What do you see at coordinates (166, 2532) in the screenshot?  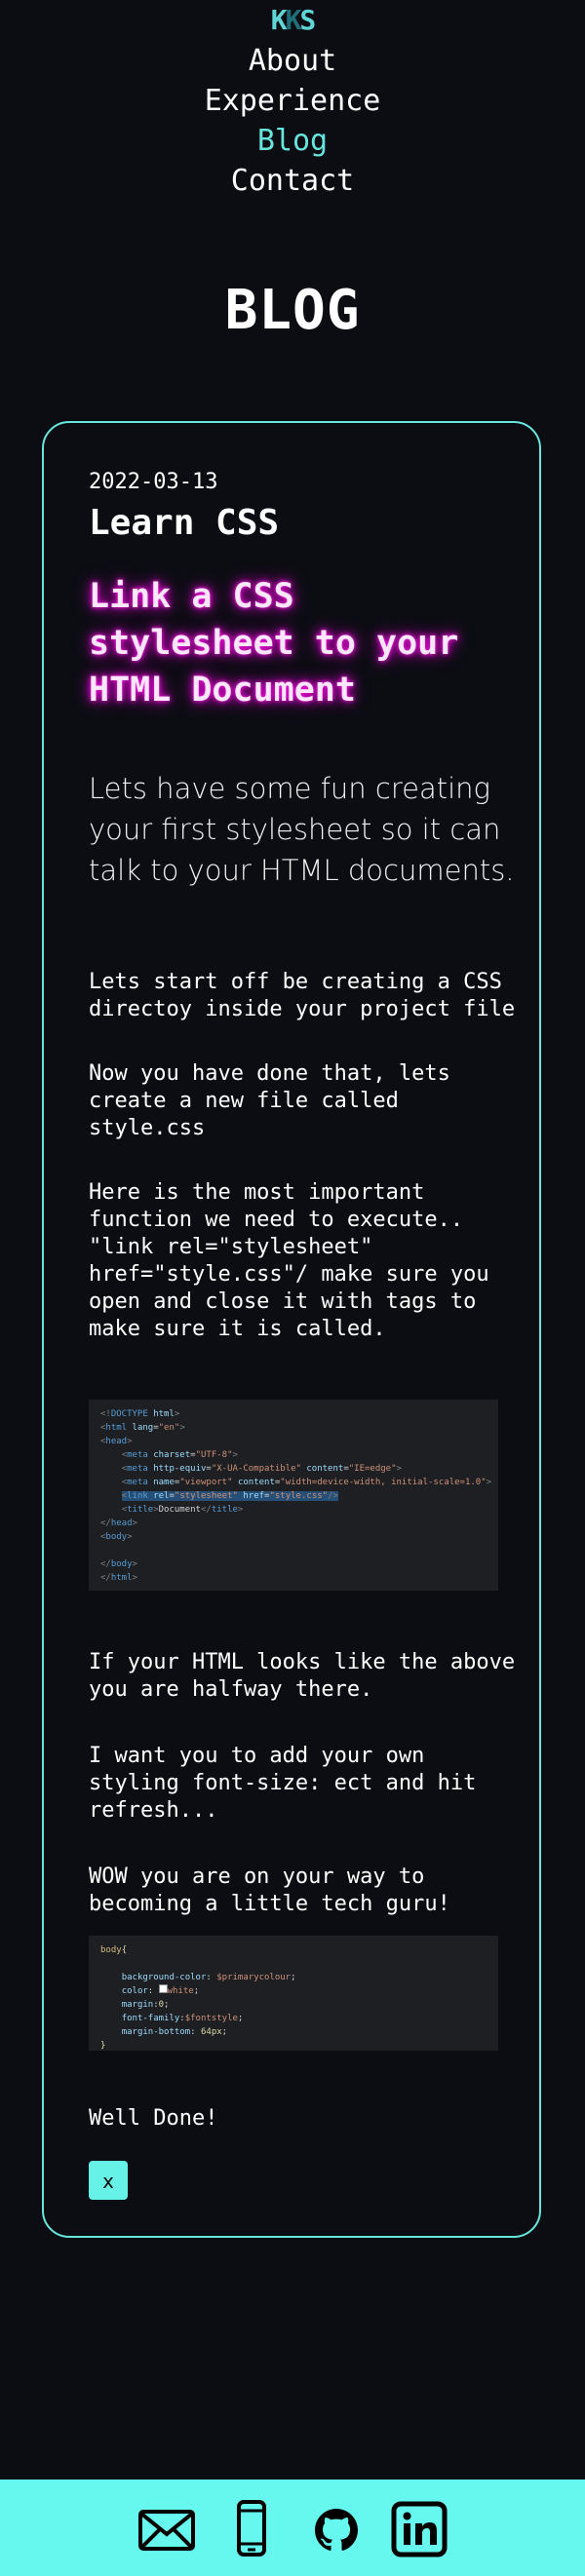 I see `mail-icon` at bounding box center [166, 2532].